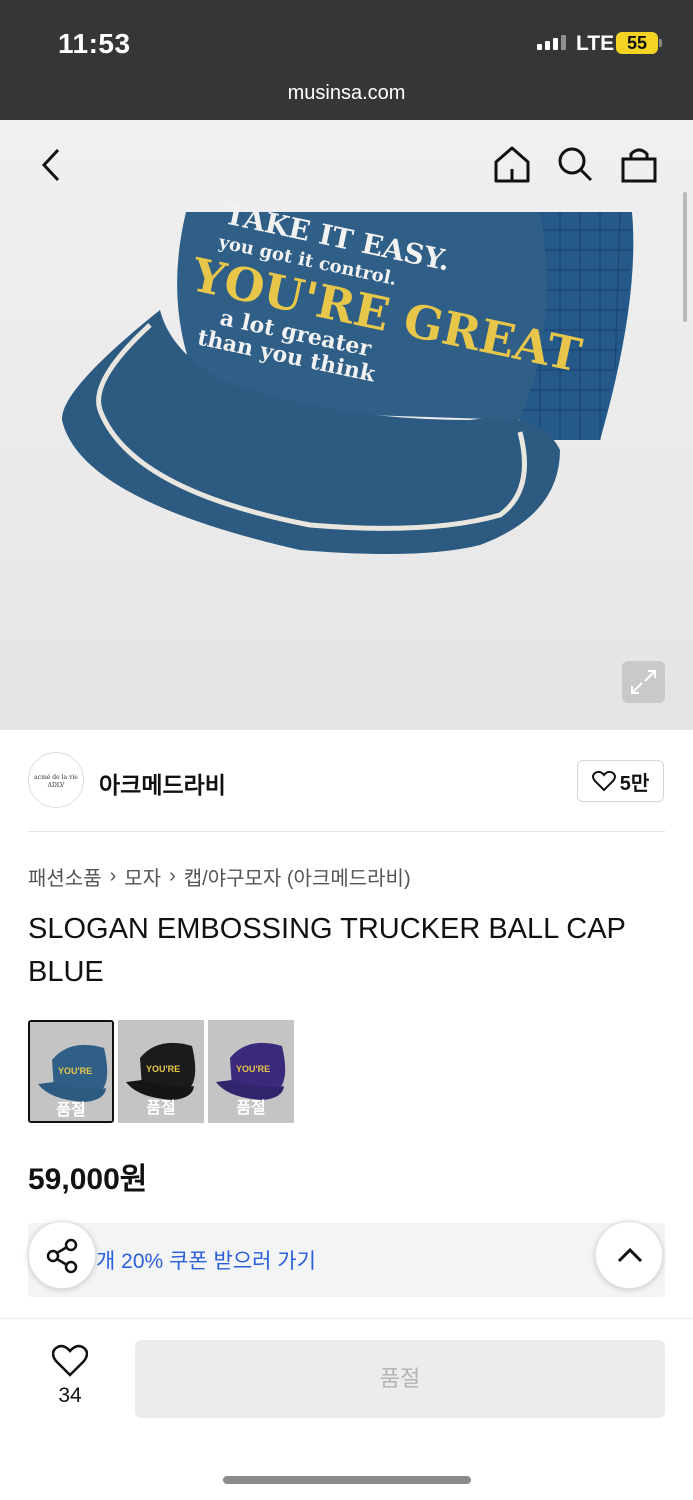 This screenshot has width=693, height=1500. Describe the element at coordinates (297, 876) in the screenshot. I see `breadcrumb-item: 캡/야구모자 (아크메드라비)` at that location.